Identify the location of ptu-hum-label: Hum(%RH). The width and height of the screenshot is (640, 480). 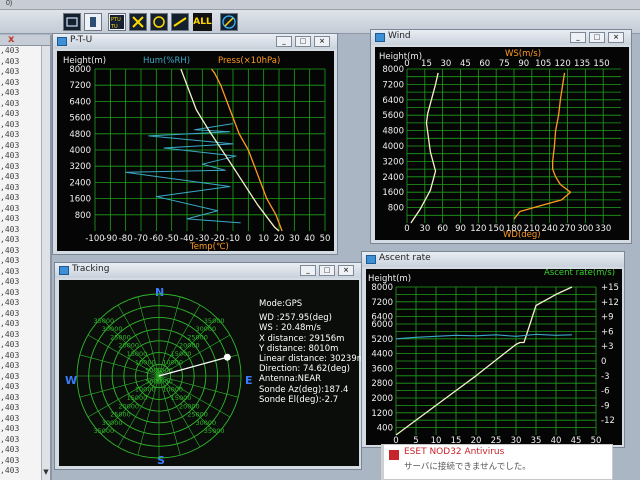
(166, 61).